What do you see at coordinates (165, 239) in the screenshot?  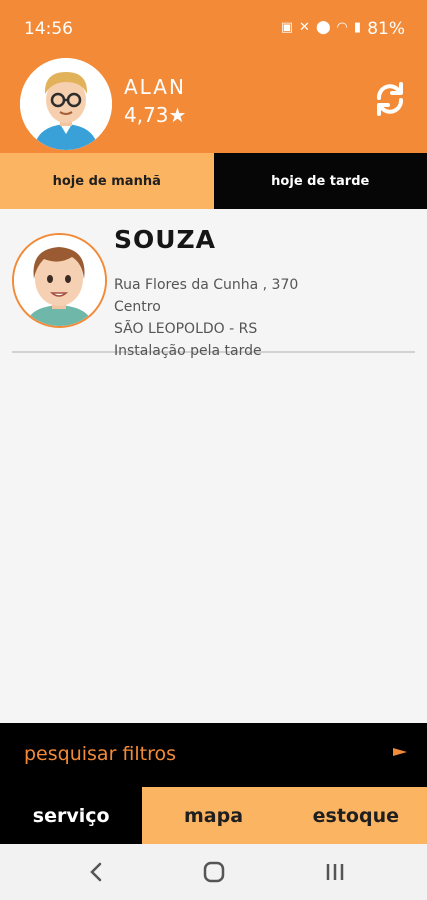 I see `client-name: SOUZA` at bounding box center [165, 239].